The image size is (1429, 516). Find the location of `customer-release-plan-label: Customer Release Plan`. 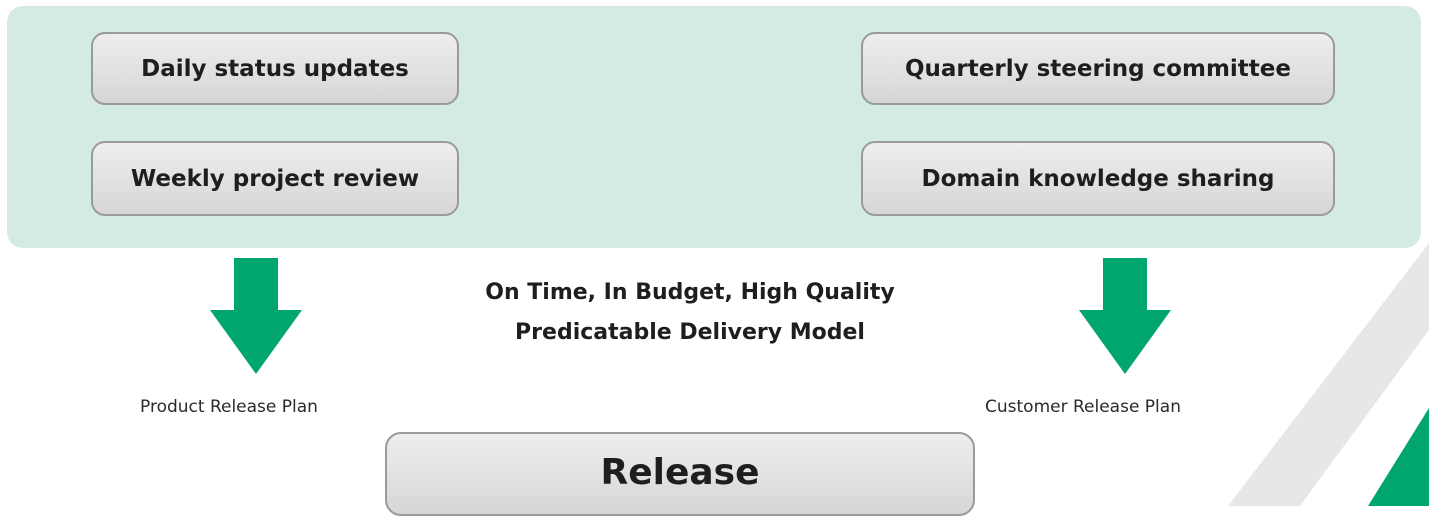

customer-release-plan-label: Customer Release Plan is located at coordinates (1083, 407).